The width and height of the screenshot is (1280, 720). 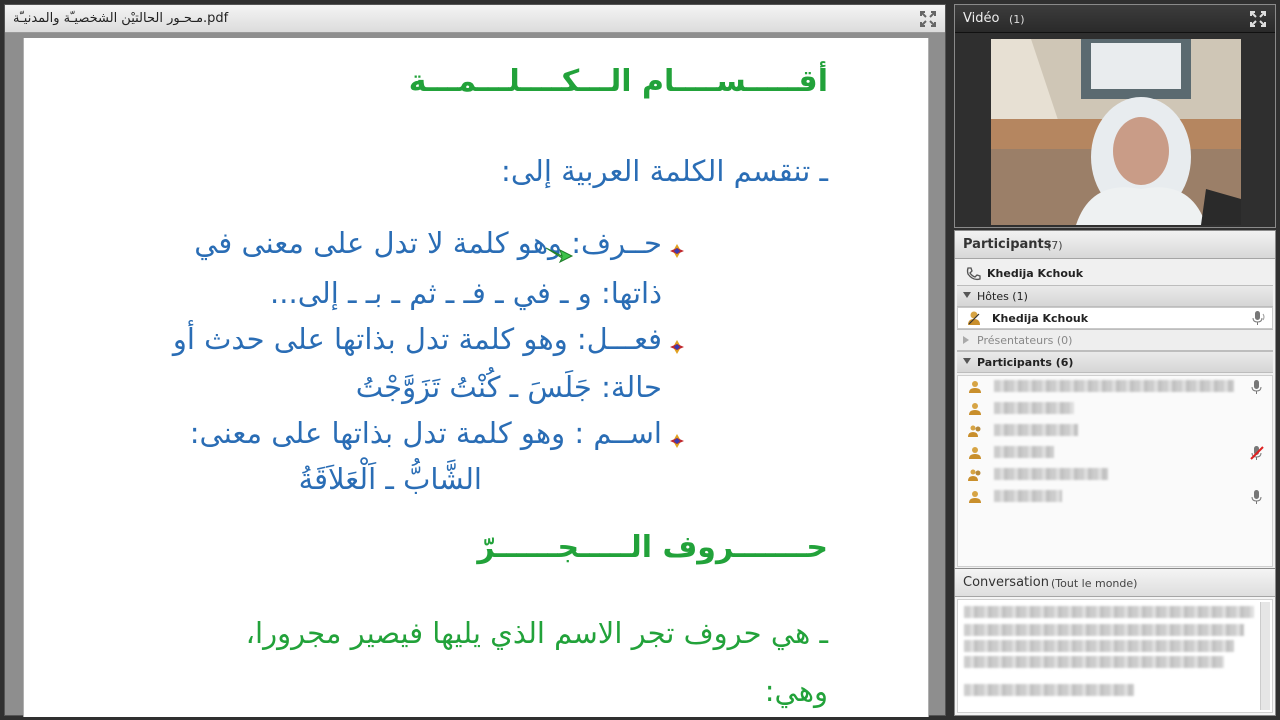 I want to click on conversation-panel: Conversation (Tout le monde), so click(x=1115, y=642).